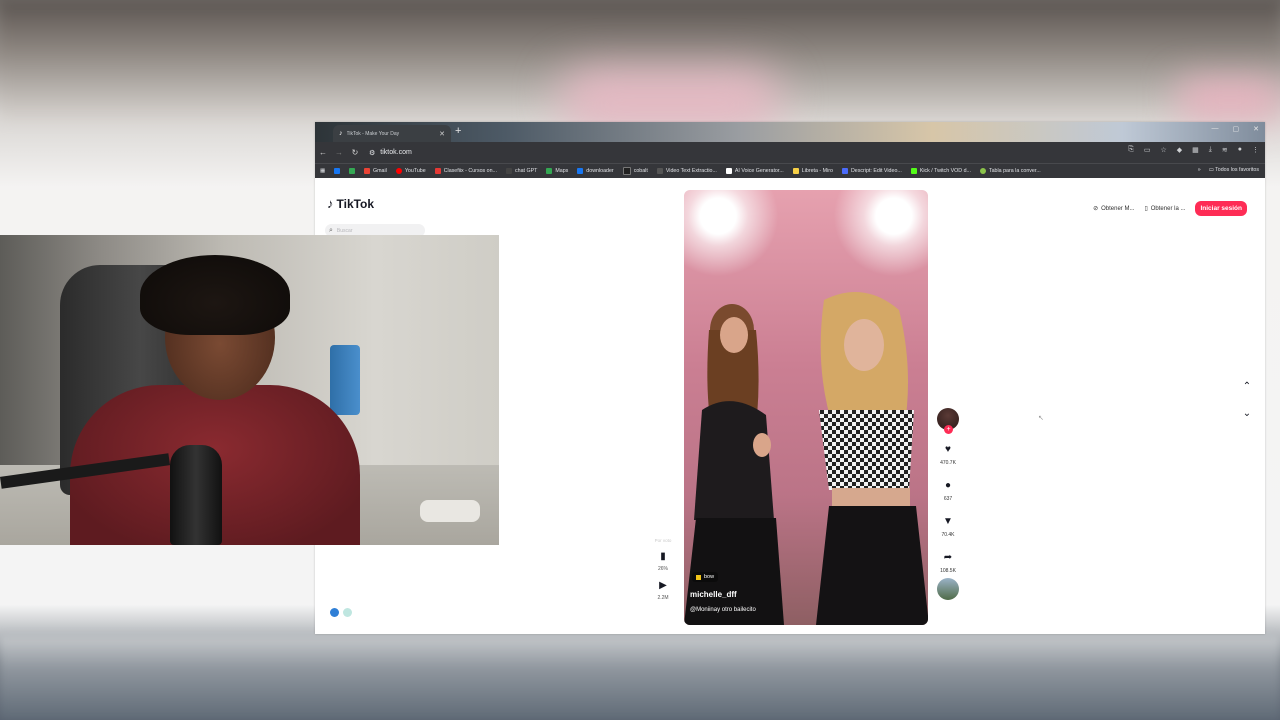  Describe the element at coordinates (344, 230) in the screenshot. I see `search-placeholder: Buscar` at that location.